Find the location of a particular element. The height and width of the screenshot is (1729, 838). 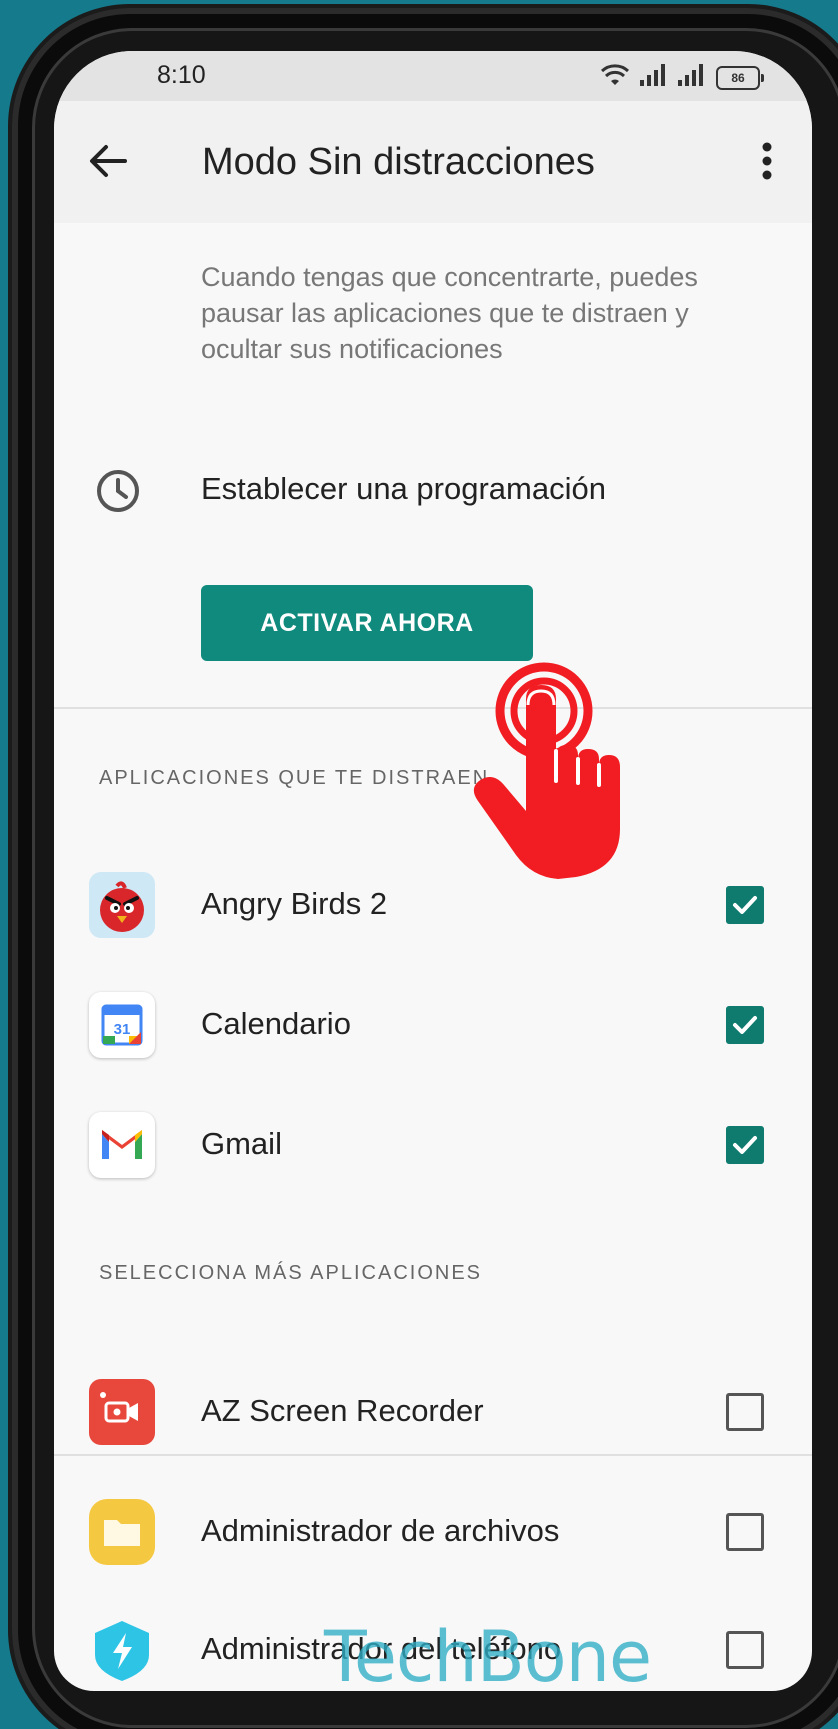

app-row-angry-birds: Angry Birds 2 is located at coordinates (433, 906).